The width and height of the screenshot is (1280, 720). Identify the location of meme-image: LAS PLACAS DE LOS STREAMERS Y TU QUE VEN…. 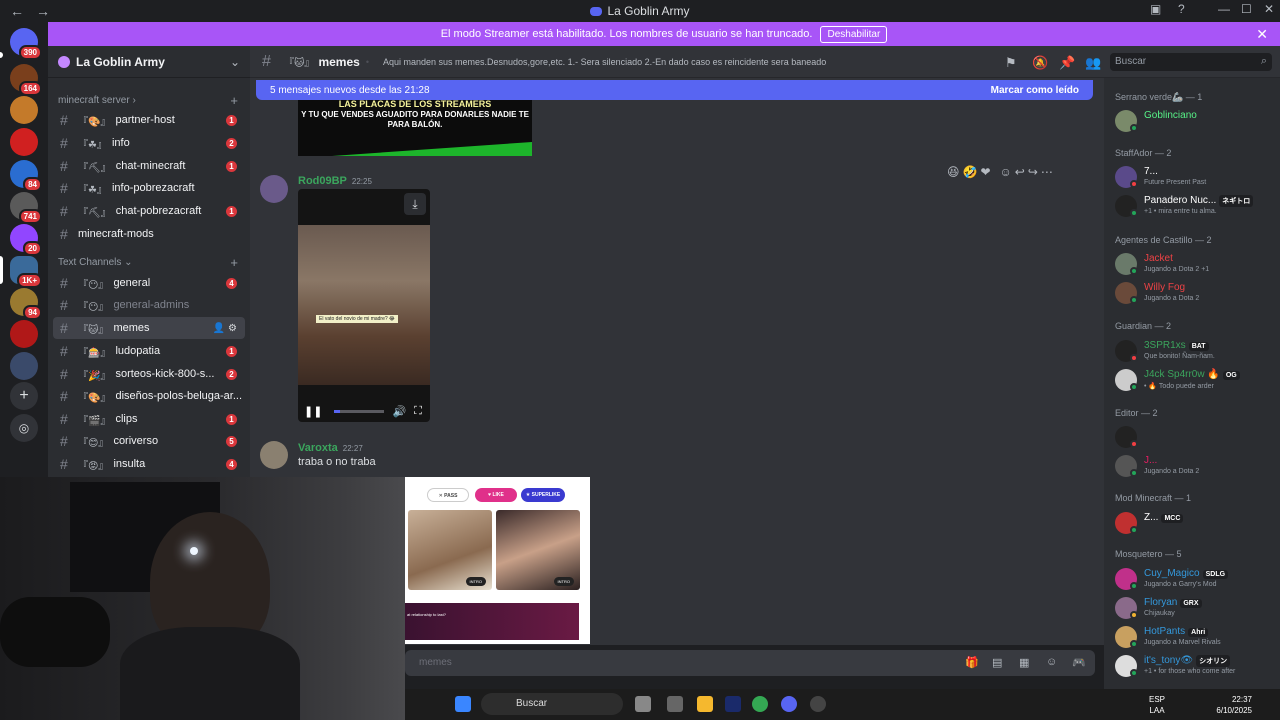
(415, 128).